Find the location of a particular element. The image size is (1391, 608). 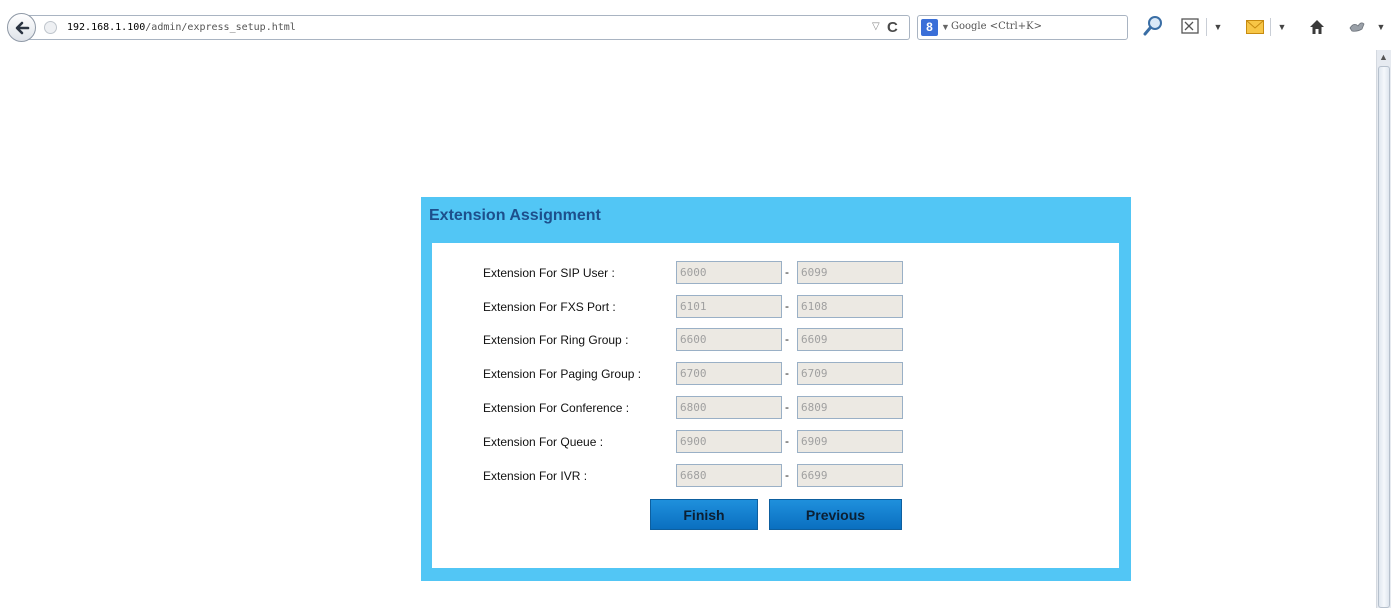

search-bar: 8 ▼ Google <Ctrl+K> is located at coordinates (1022, 27).